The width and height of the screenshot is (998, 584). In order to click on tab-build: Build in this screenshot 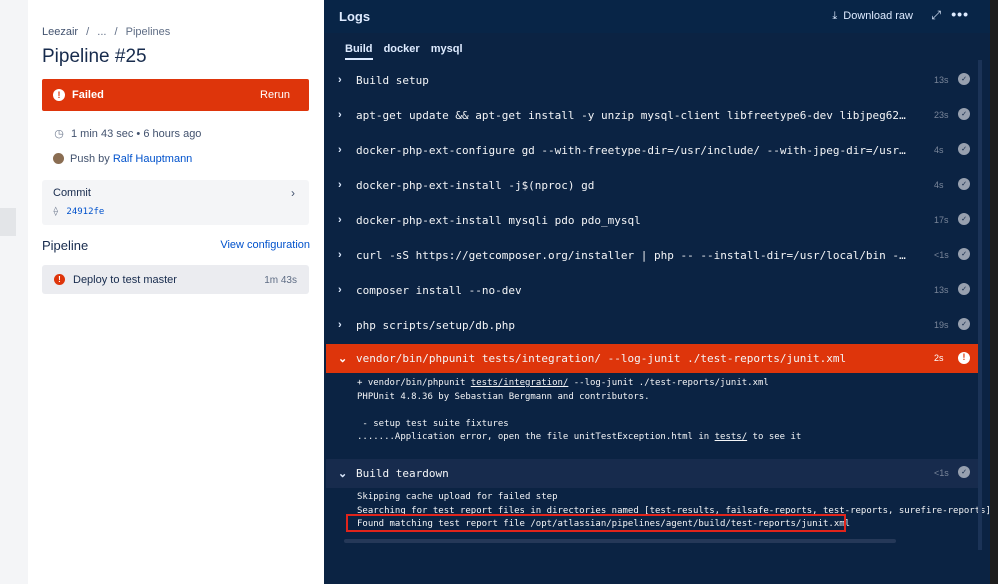, I will do `click(359, 51)`.